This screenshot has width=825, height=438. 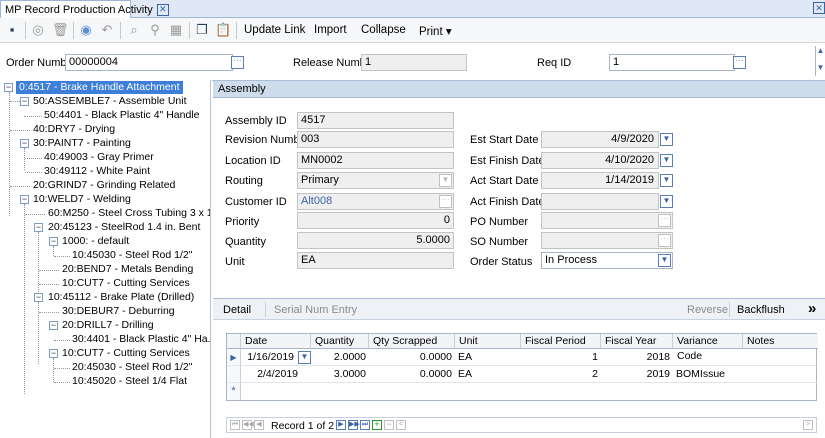 What do you see at coordinates (248, 425) in the screenshot?
I see `previous-page-icon: ◀◀` at bounding box center [248, 425].